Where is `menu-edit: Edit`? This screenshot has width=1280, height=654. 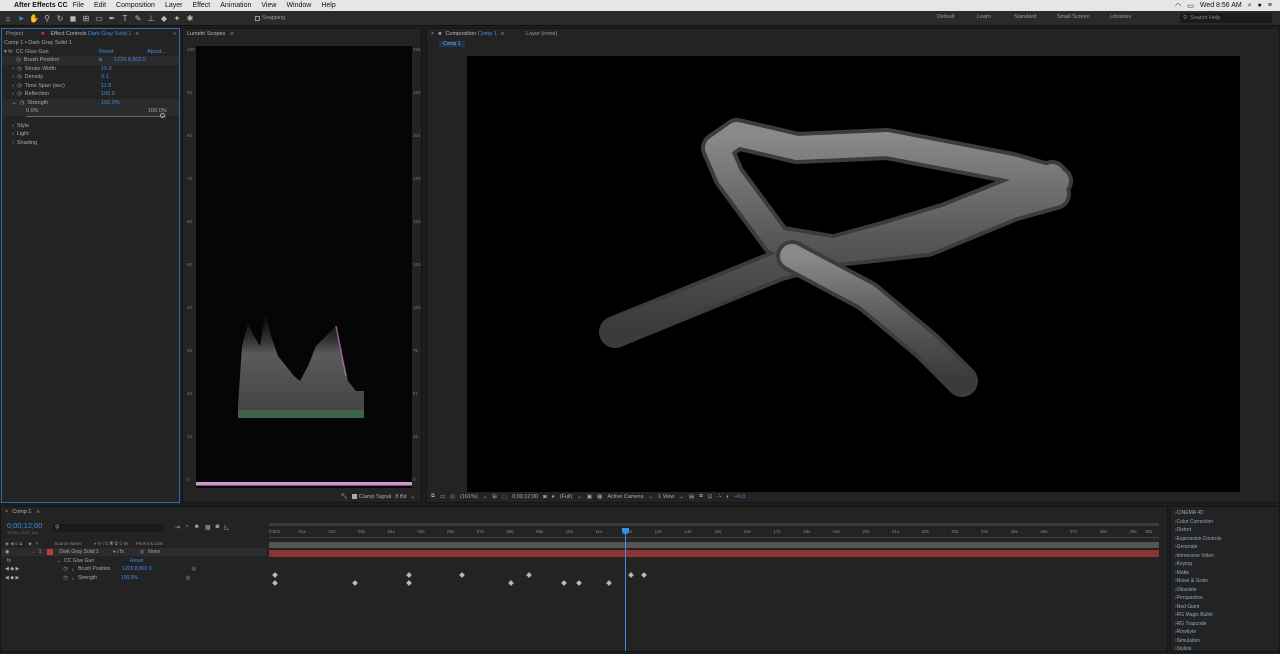
menu-edit: Edit is located at coordinates (100, 5).